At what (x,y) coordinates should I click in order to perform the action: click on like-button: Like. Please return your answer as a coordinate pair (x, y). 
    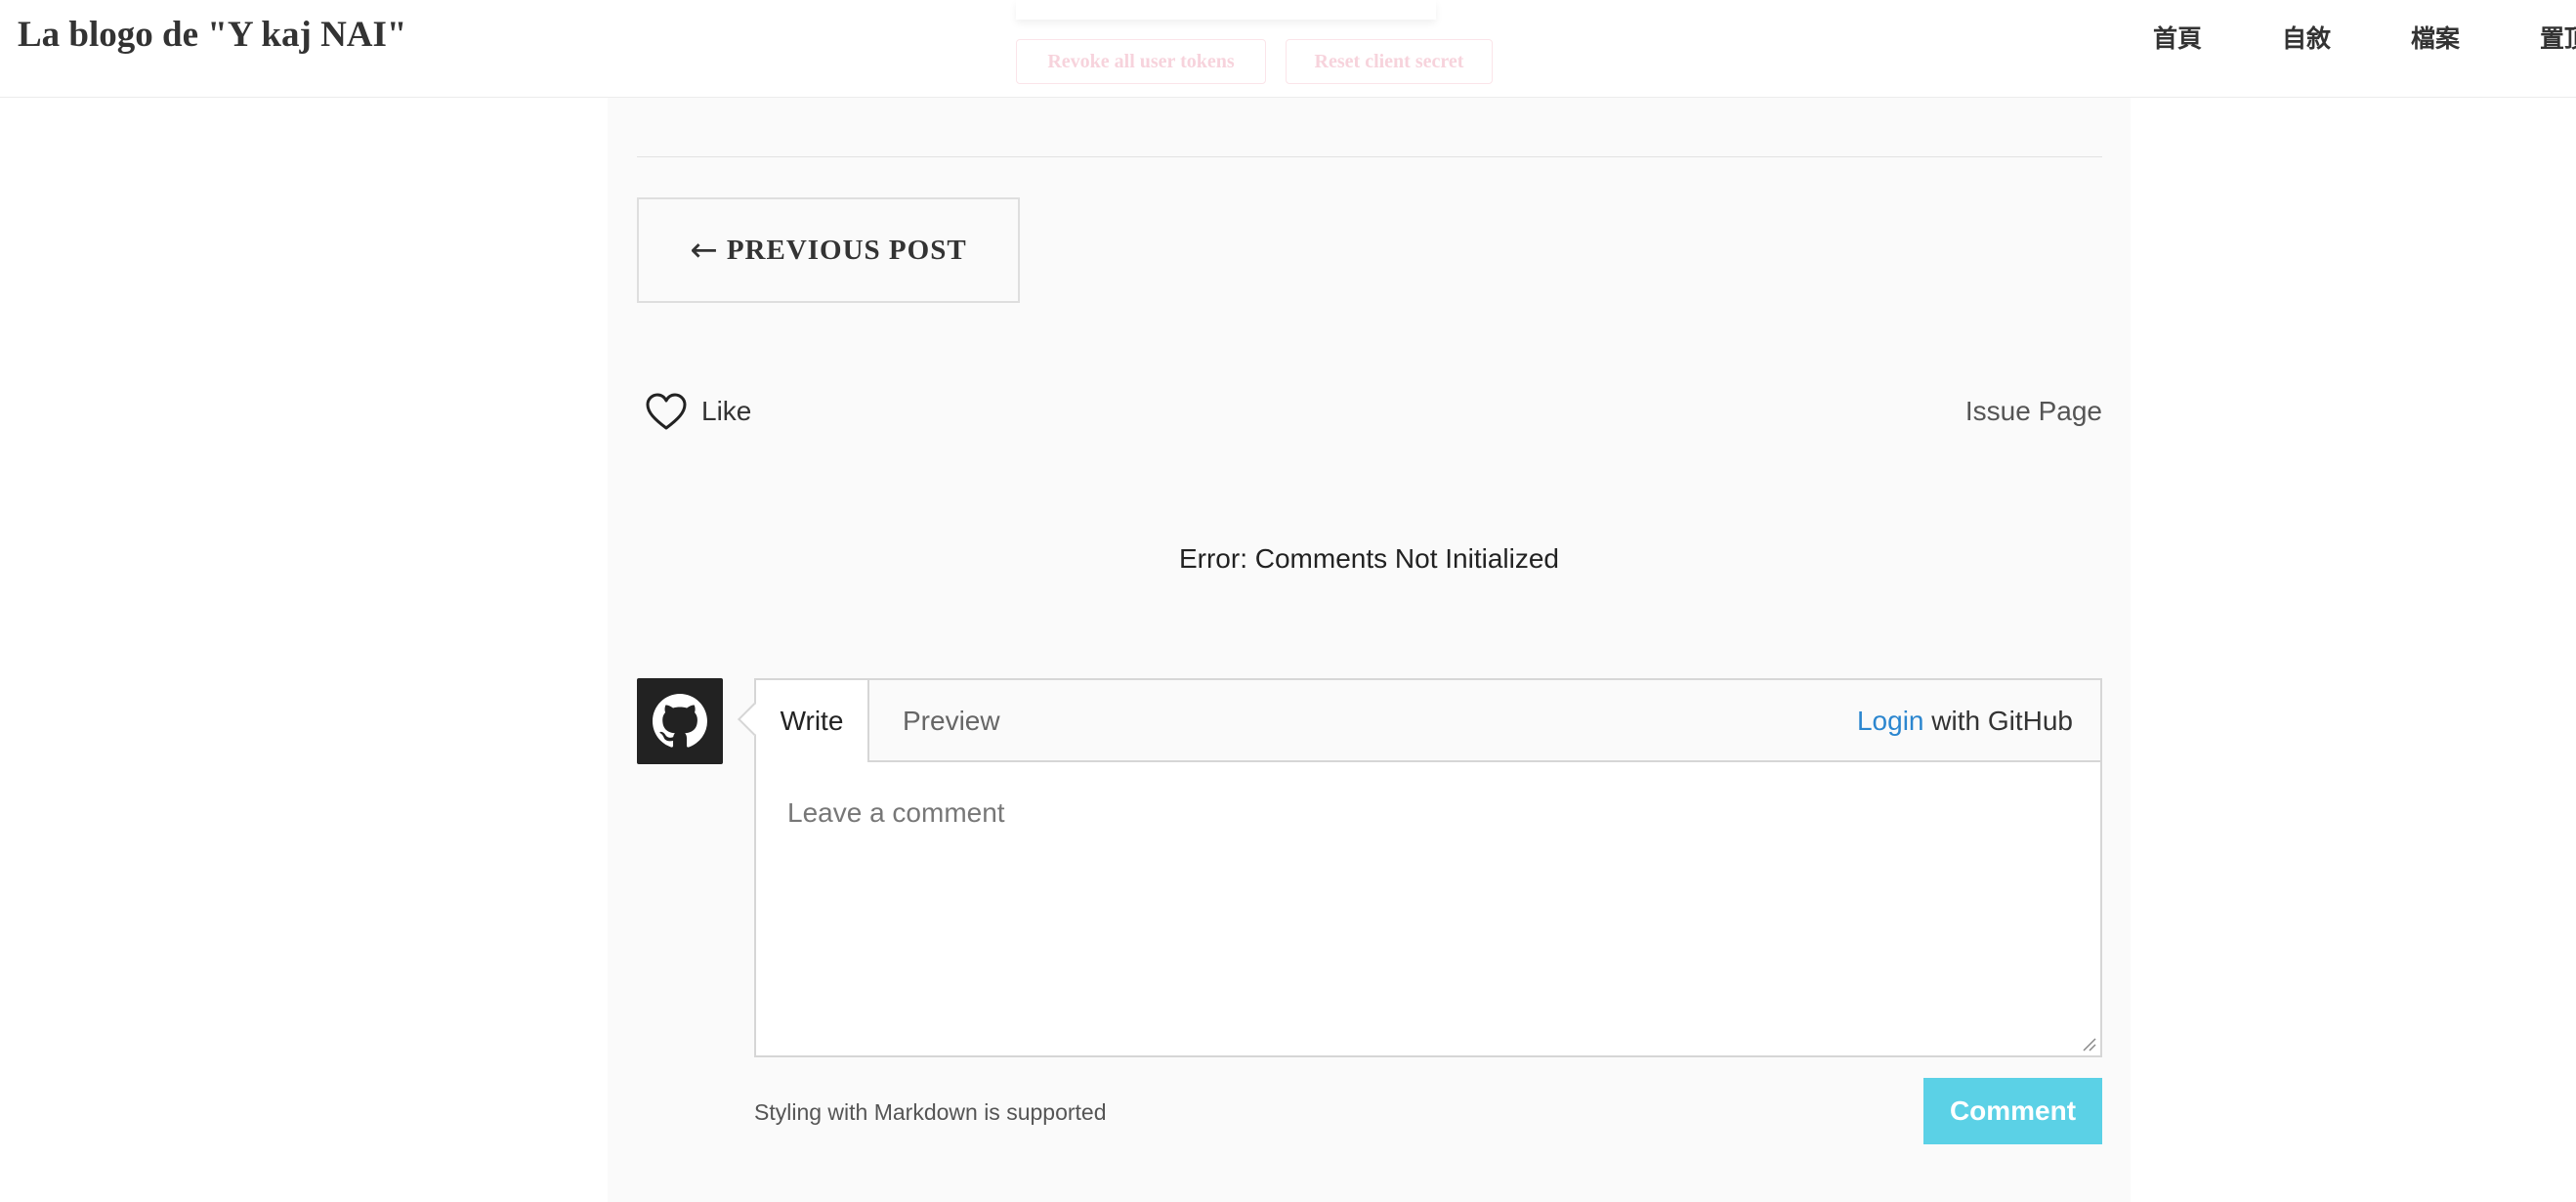
    Looking at the image, I should click on (698, 411).